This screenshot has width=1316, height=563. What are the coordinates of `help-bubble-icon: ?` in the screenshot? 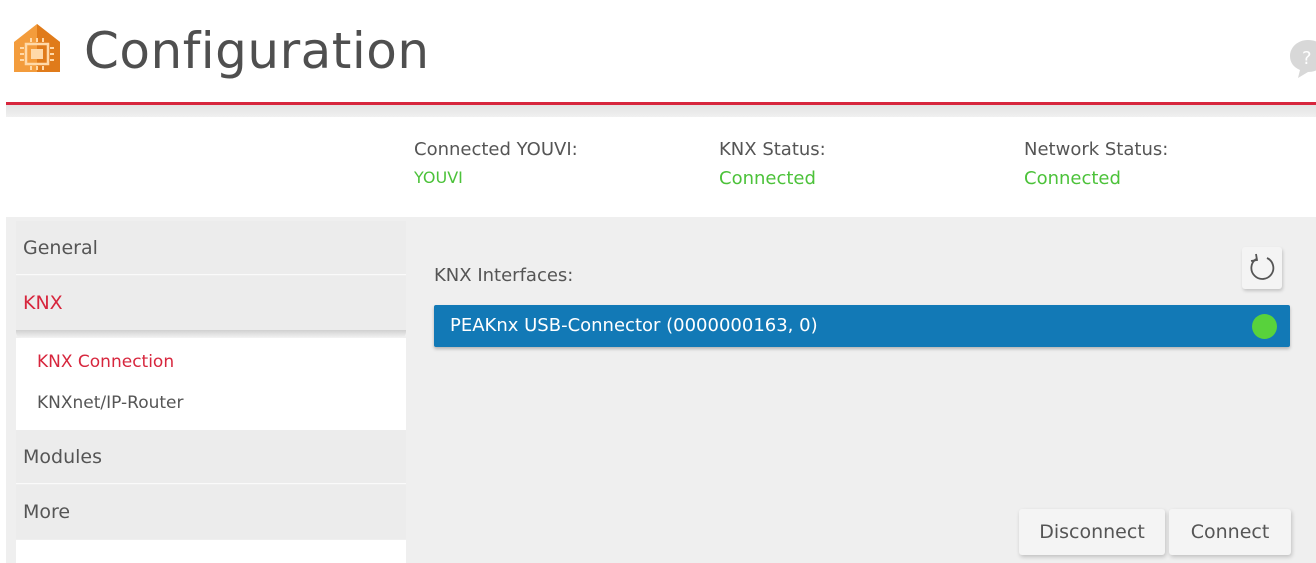 It's located at (1302, 59).